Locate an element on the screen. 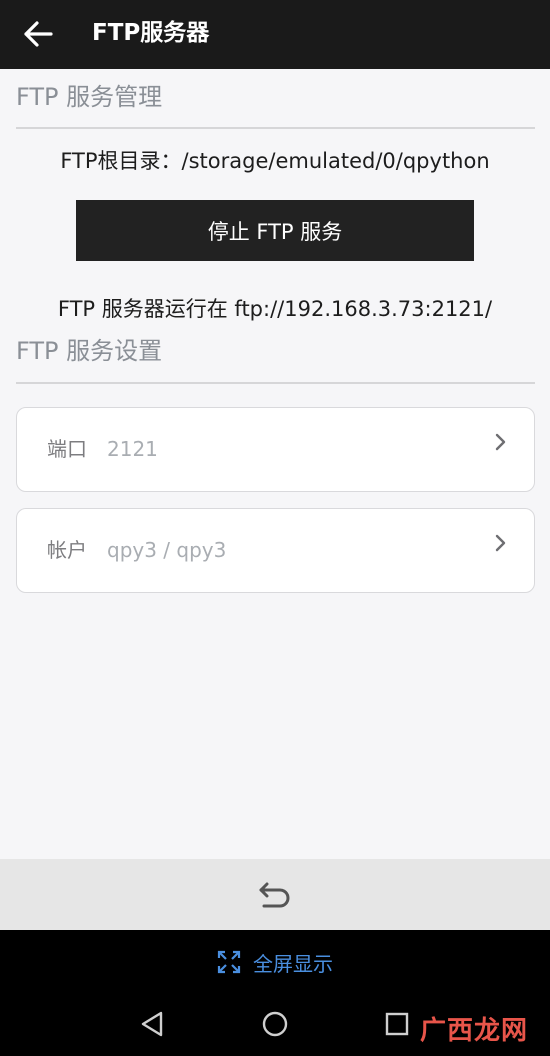 The image size is (550, 1056). app-bar: FTP服务器 is located at coordinates (275, 34).